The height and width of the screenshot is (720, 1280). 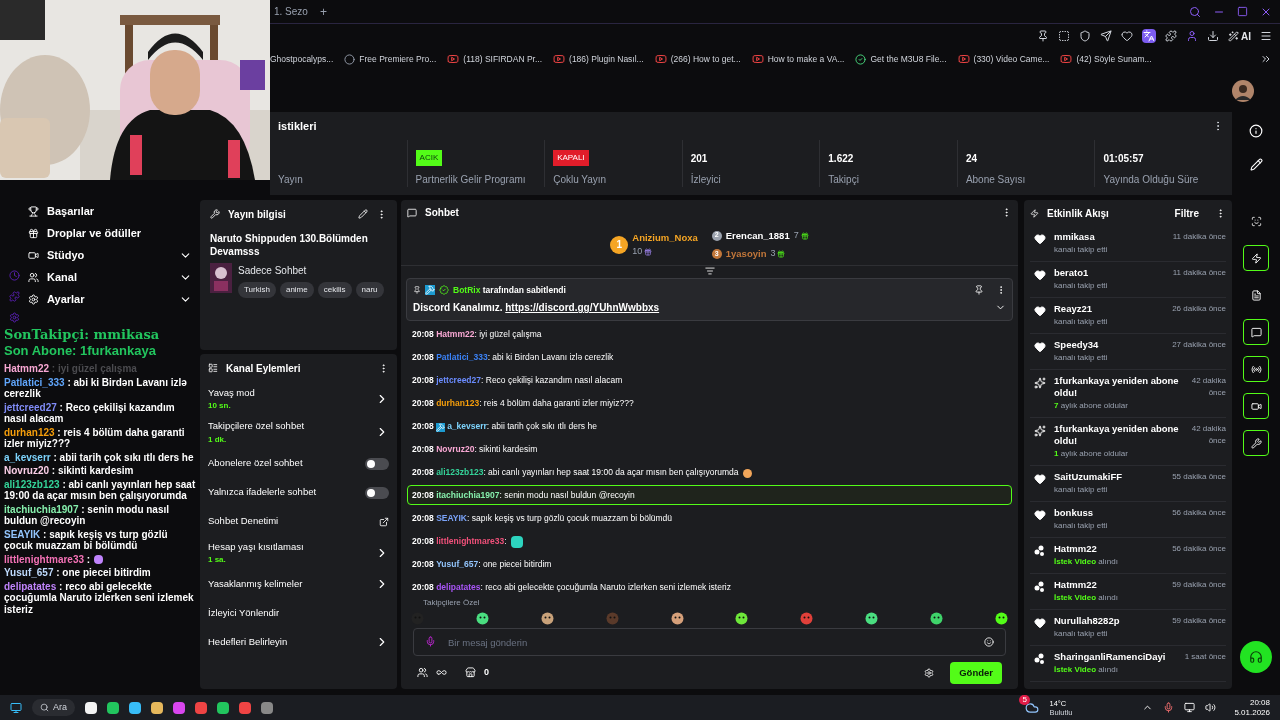 What do you see at coordinates (99, 597) in the screenshot?
I see `overlay-chat-message: delipatates : reco abi gelecekte çocuğumla Naruto izlerken seni izlemek isteriz` at bounding box center [99, 597].